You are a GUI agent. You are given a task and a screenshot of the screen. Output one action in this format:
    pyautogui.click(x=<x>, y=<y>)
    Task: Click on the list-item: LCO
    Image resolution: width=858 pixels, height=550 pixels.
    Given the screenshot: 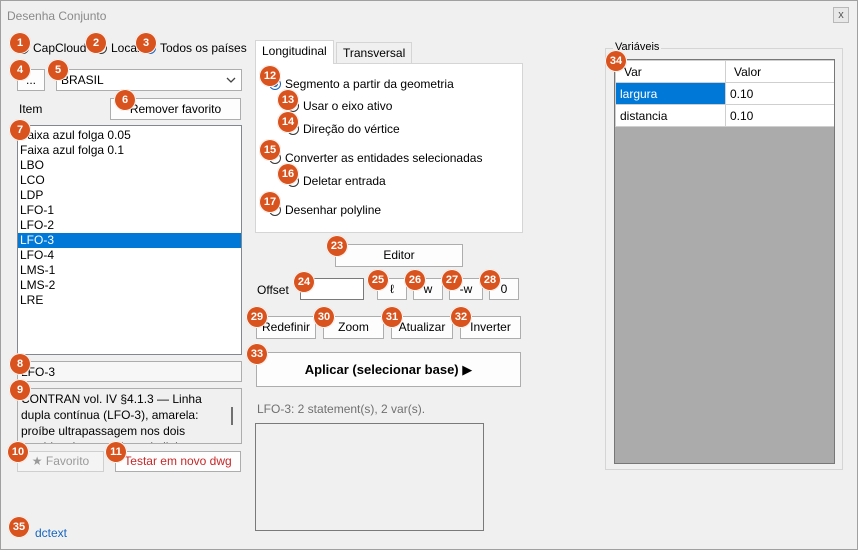 What is the action you would take?
    pyautogui.click(x=129, y=180)
    